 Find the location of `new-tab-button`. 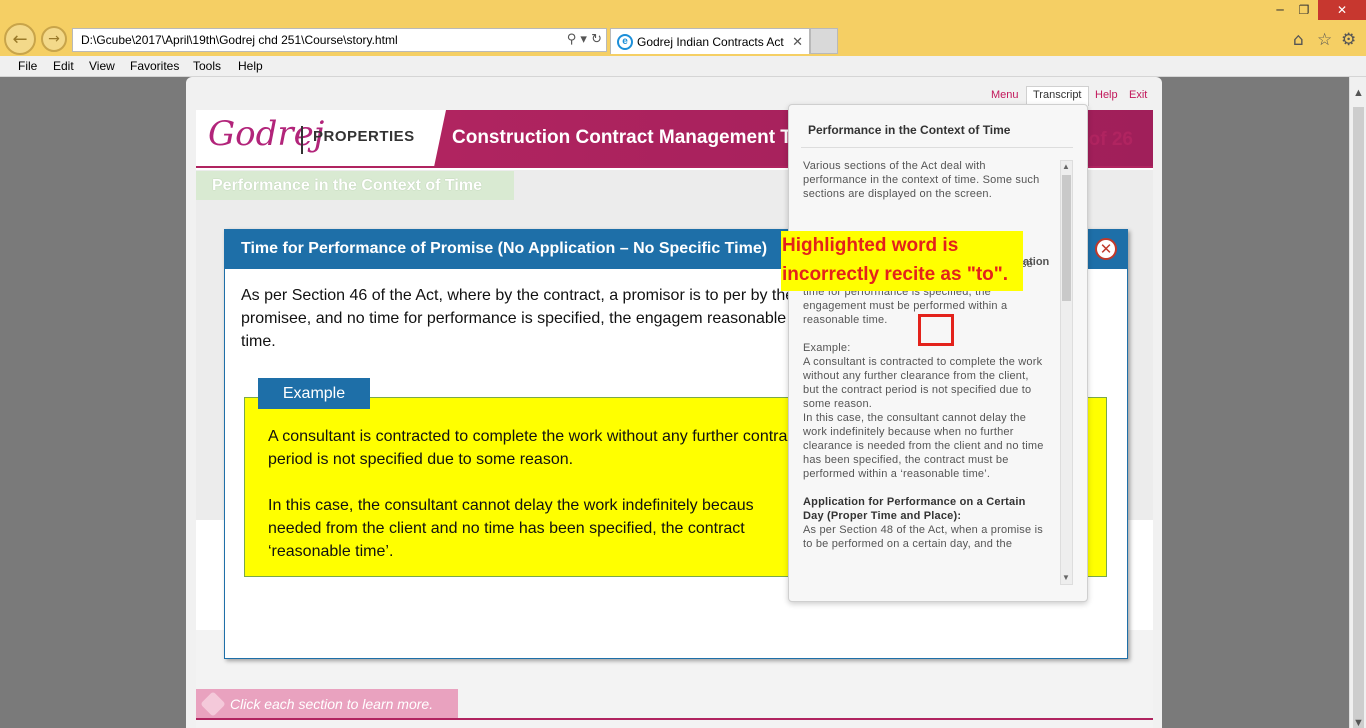

new-tab-button is located at coordinates (824, 41).